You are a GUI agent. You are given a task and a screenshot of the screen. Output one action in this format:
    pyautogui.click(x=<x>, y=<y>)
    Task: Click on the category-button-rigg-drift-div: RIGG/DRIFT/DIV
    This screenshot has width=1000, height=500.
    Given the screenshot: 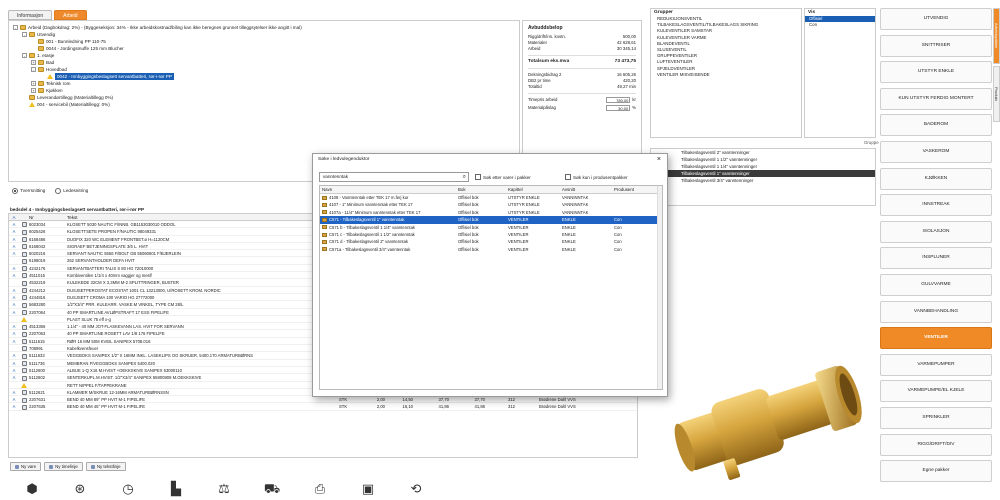 What is the action you would take?
    pyautogui.click(x=936, y=444)
    